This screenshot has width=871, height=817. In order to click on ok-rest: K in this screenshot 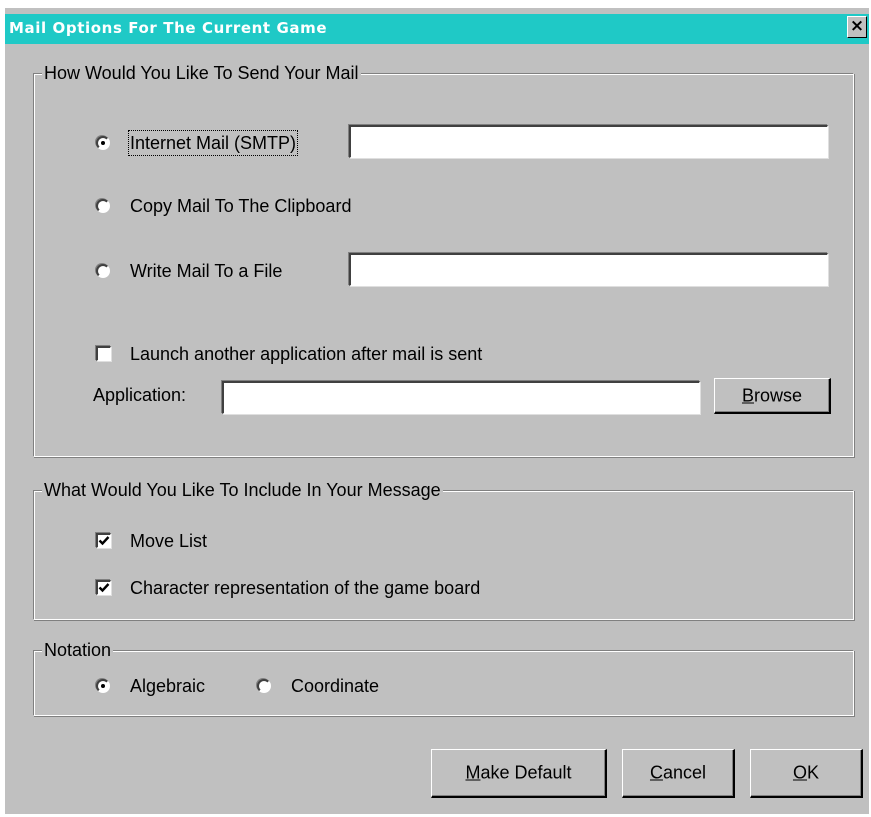, I will do `click(813, 772)`.